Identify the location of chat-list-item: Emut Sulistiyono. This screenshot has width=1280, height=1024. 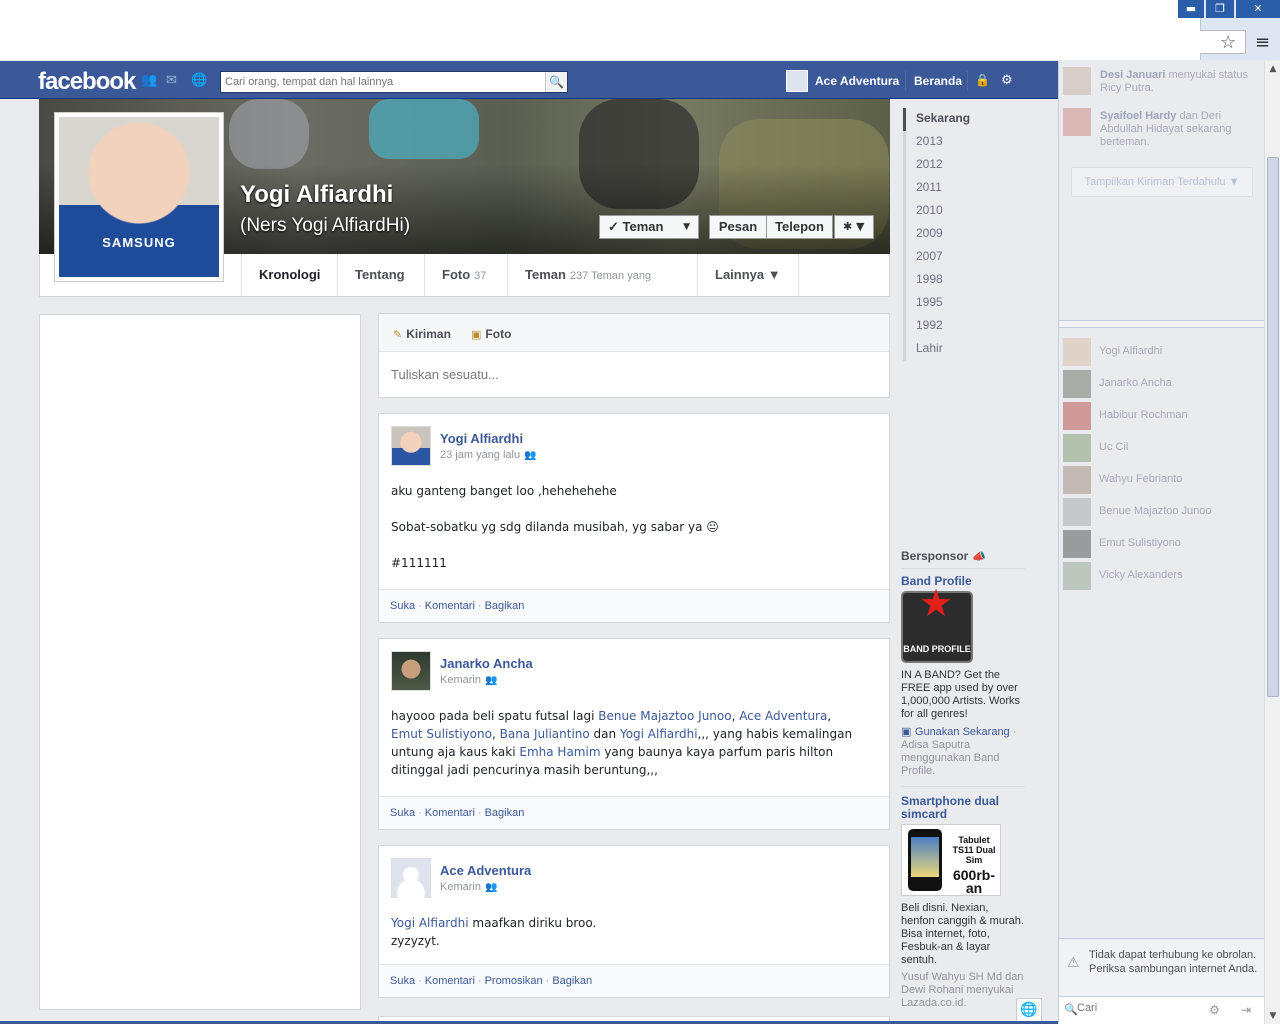
(1161, 544).